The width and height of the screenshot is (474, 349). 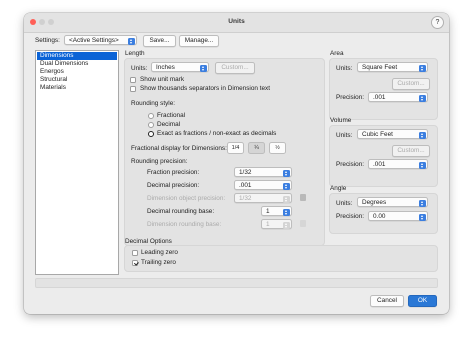 What do you see at coordinates (186, 198) in the screenshot?
I see `dimension-object-precision-label: Dimension object precision:` at bounding box center [186, 198].